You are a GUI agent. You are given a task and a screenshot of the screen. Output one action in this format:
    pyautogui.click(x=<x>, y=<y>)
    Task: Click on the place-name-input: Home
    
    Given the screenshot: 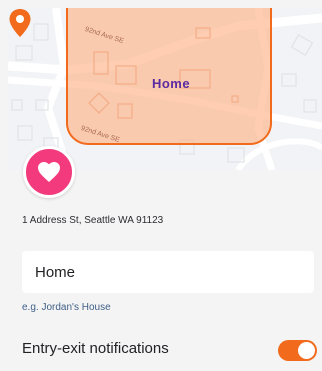 What is the action you would take?
    pyautogui.click(x=168, y=272)
    